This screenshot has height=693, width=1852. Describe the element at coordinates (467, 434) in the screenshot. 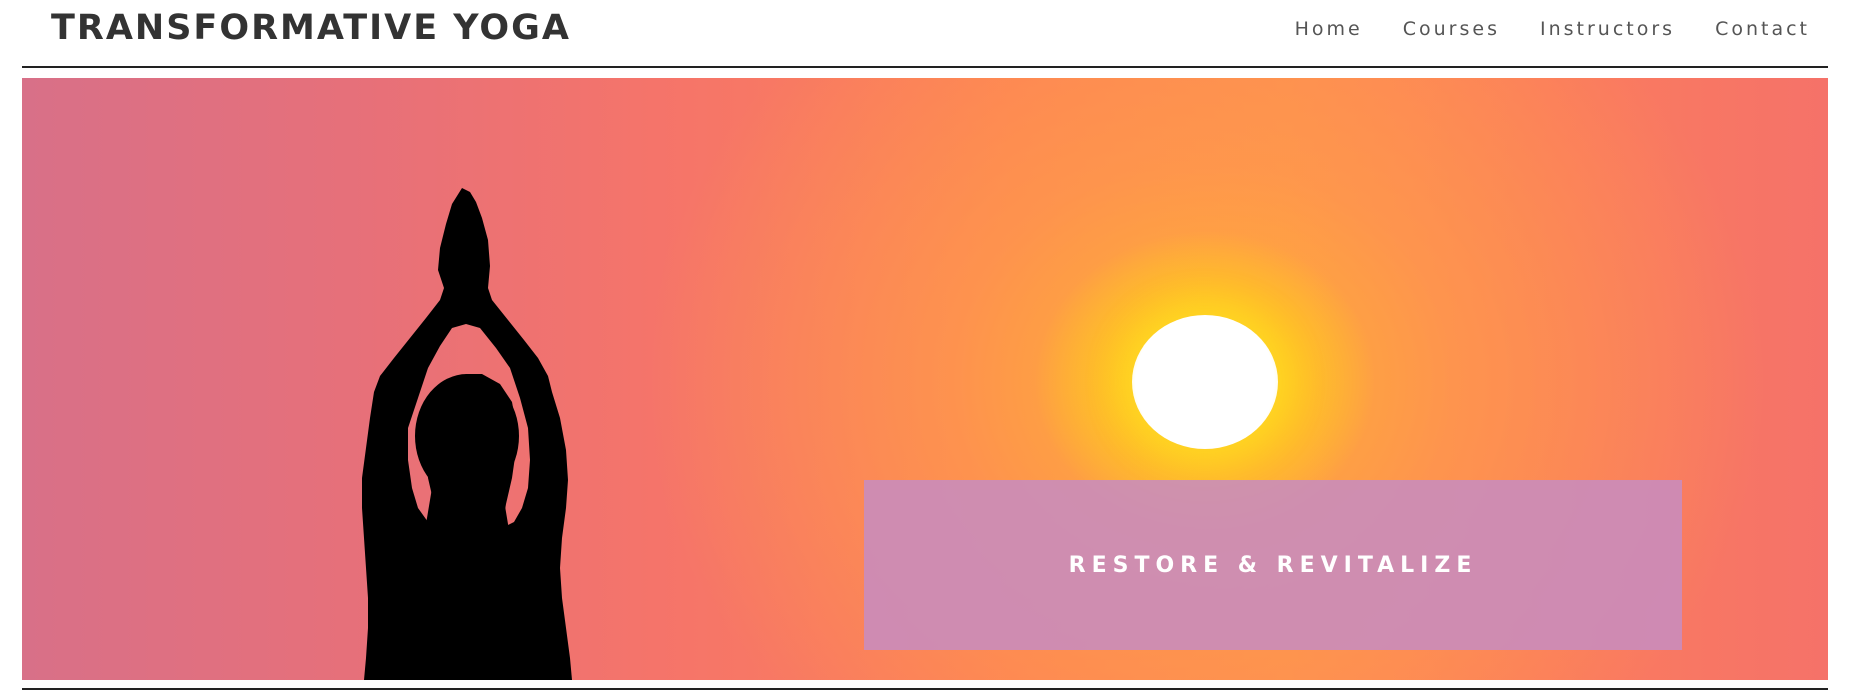

I see `yoga-silhouette-graphic` at that location.